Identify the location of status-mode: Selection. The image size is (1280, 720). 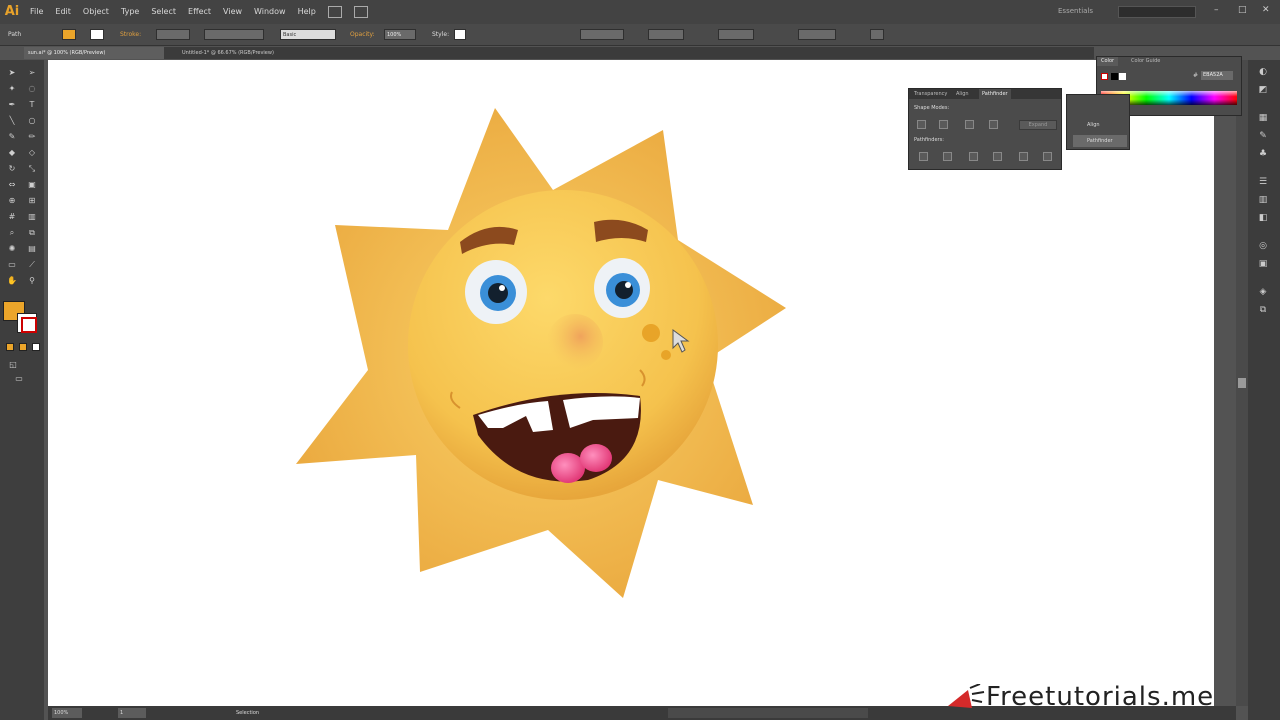
(279, 713).